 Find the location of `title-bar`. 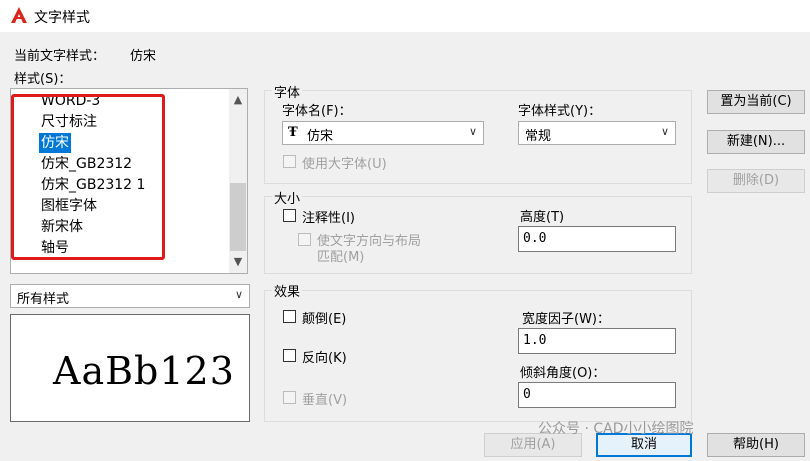

title-bar is located at coordinates (405, 16).